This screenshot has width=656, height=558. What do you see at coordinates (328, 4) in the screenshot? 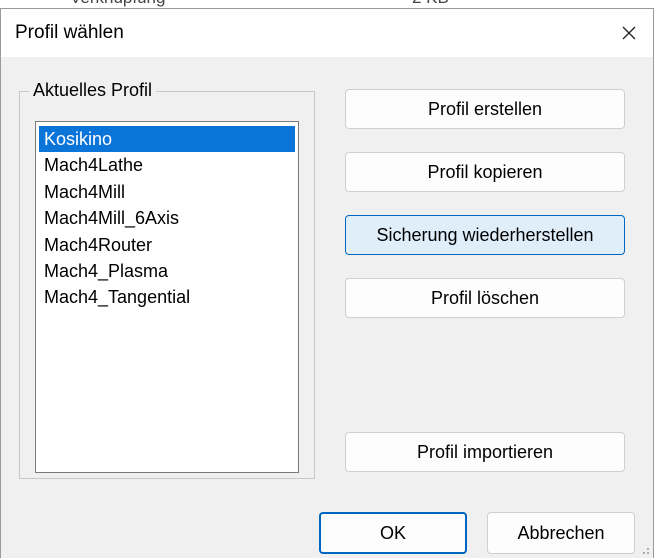
I see `background-window-strip: Verknüpfung 2 KB` at bounding box center [328, 4].